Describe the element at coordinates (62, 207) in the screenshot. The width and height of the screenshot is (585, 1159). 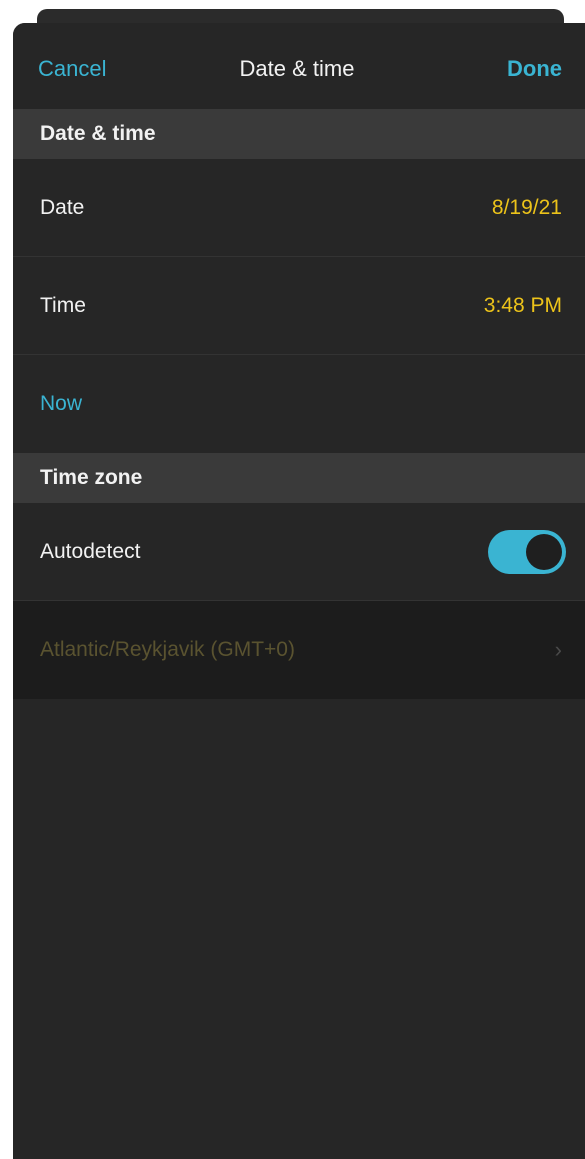
I see `date-label: Date` at that location.